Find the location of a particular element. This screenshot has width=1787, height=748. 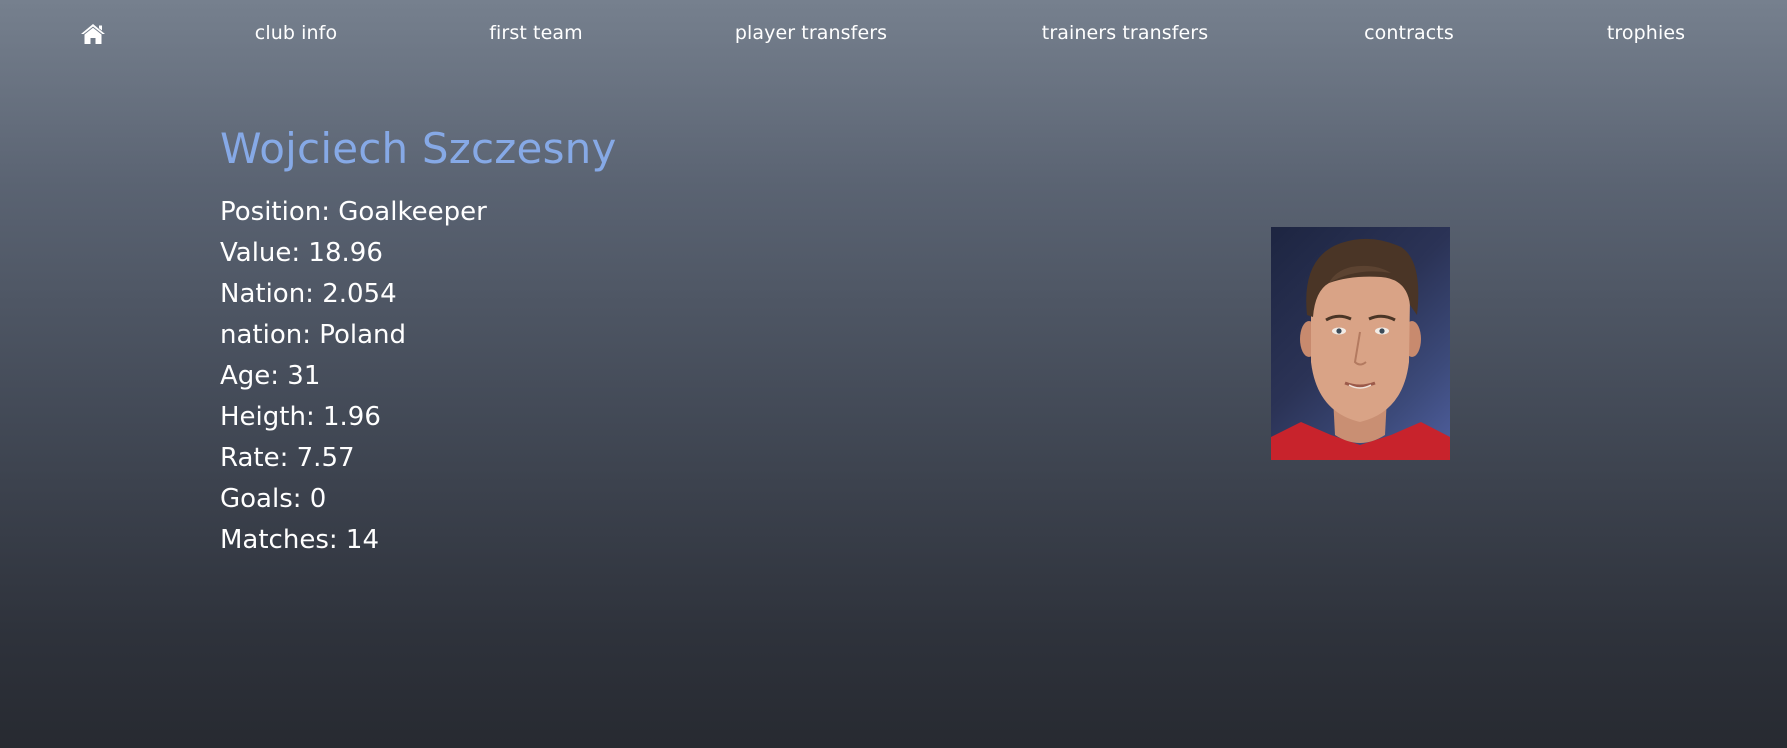

stat-position: Position: Goalkeeper is located at coordinates (353, 212).